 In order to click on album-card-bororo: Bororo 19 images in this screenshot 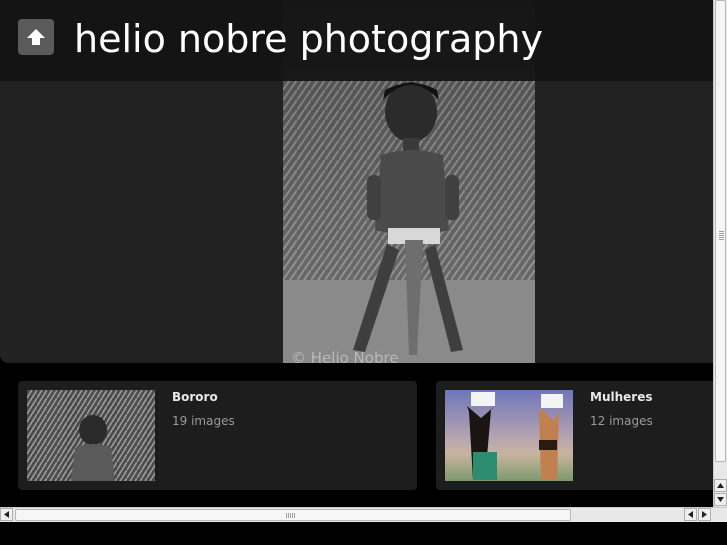, I will do `click(217, 435)`.